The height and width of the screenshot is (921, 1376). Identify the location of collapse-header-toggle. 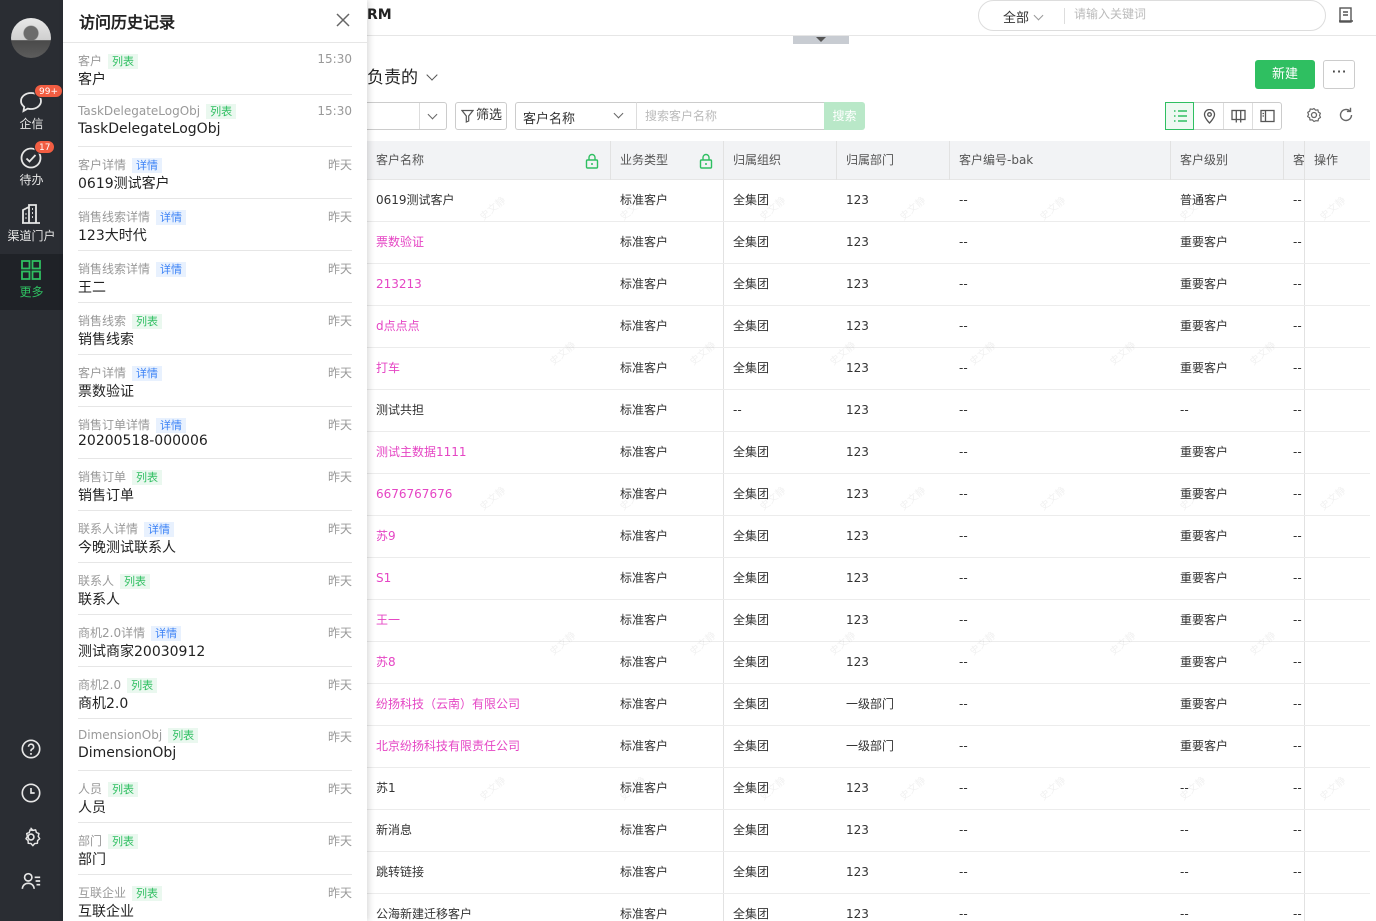
(821, 40).